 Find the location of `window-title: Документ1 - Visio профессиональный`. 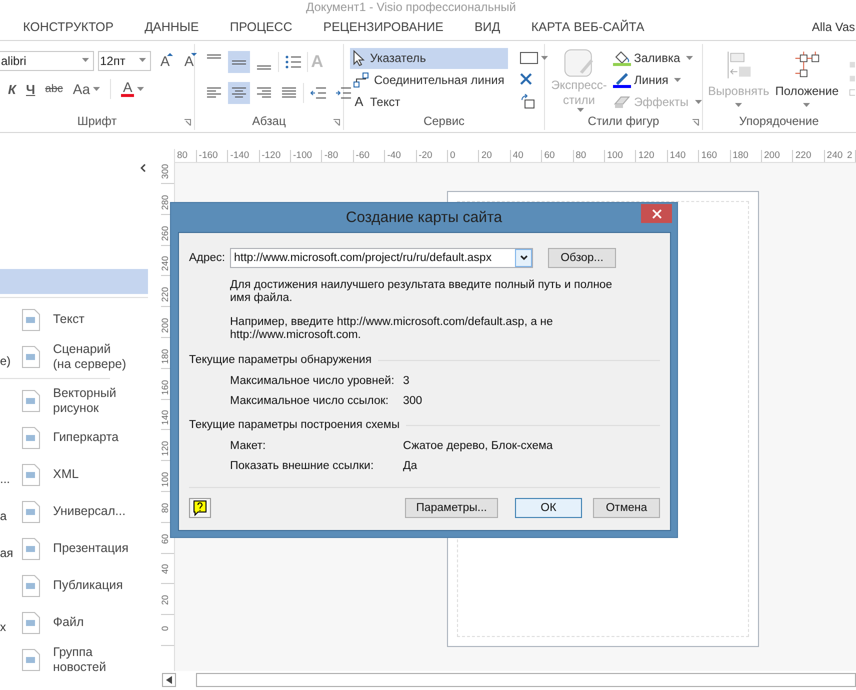

window-title: Документ1 - Visio профессиональный is located at coordinates (411, 7).